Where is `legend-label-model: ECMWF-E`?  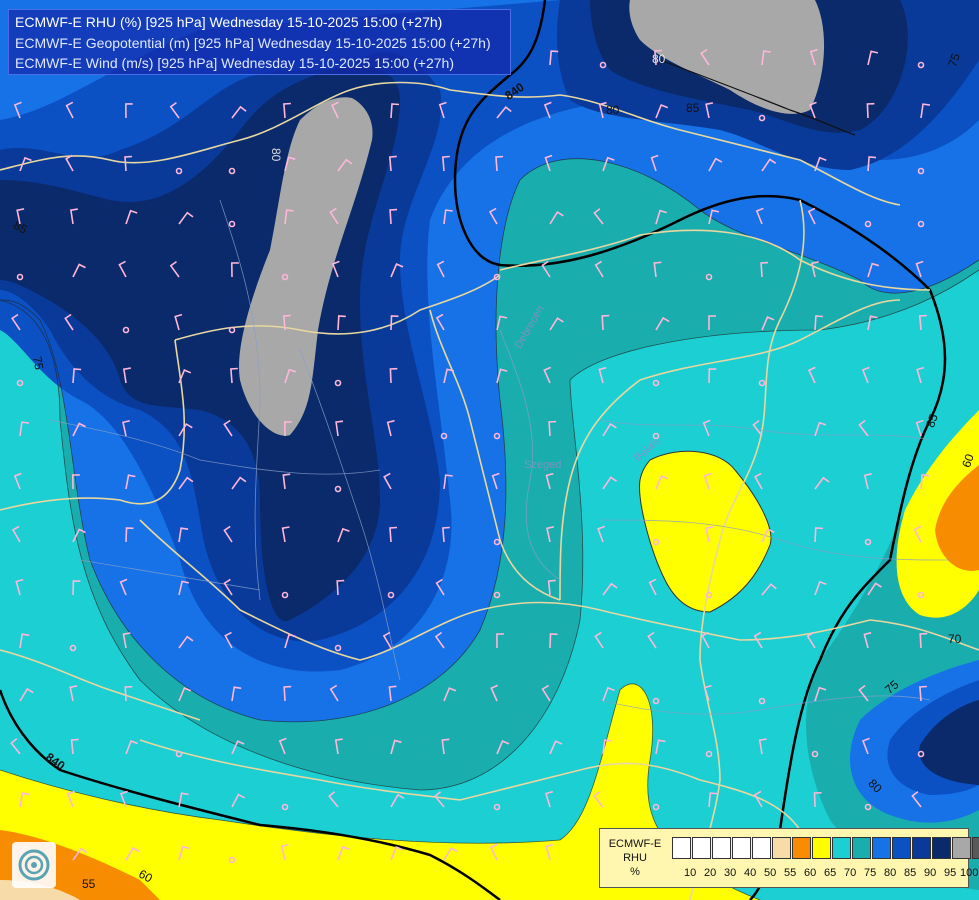
legend-label-model: ECMWF-E is located at coordinates (635, 844).